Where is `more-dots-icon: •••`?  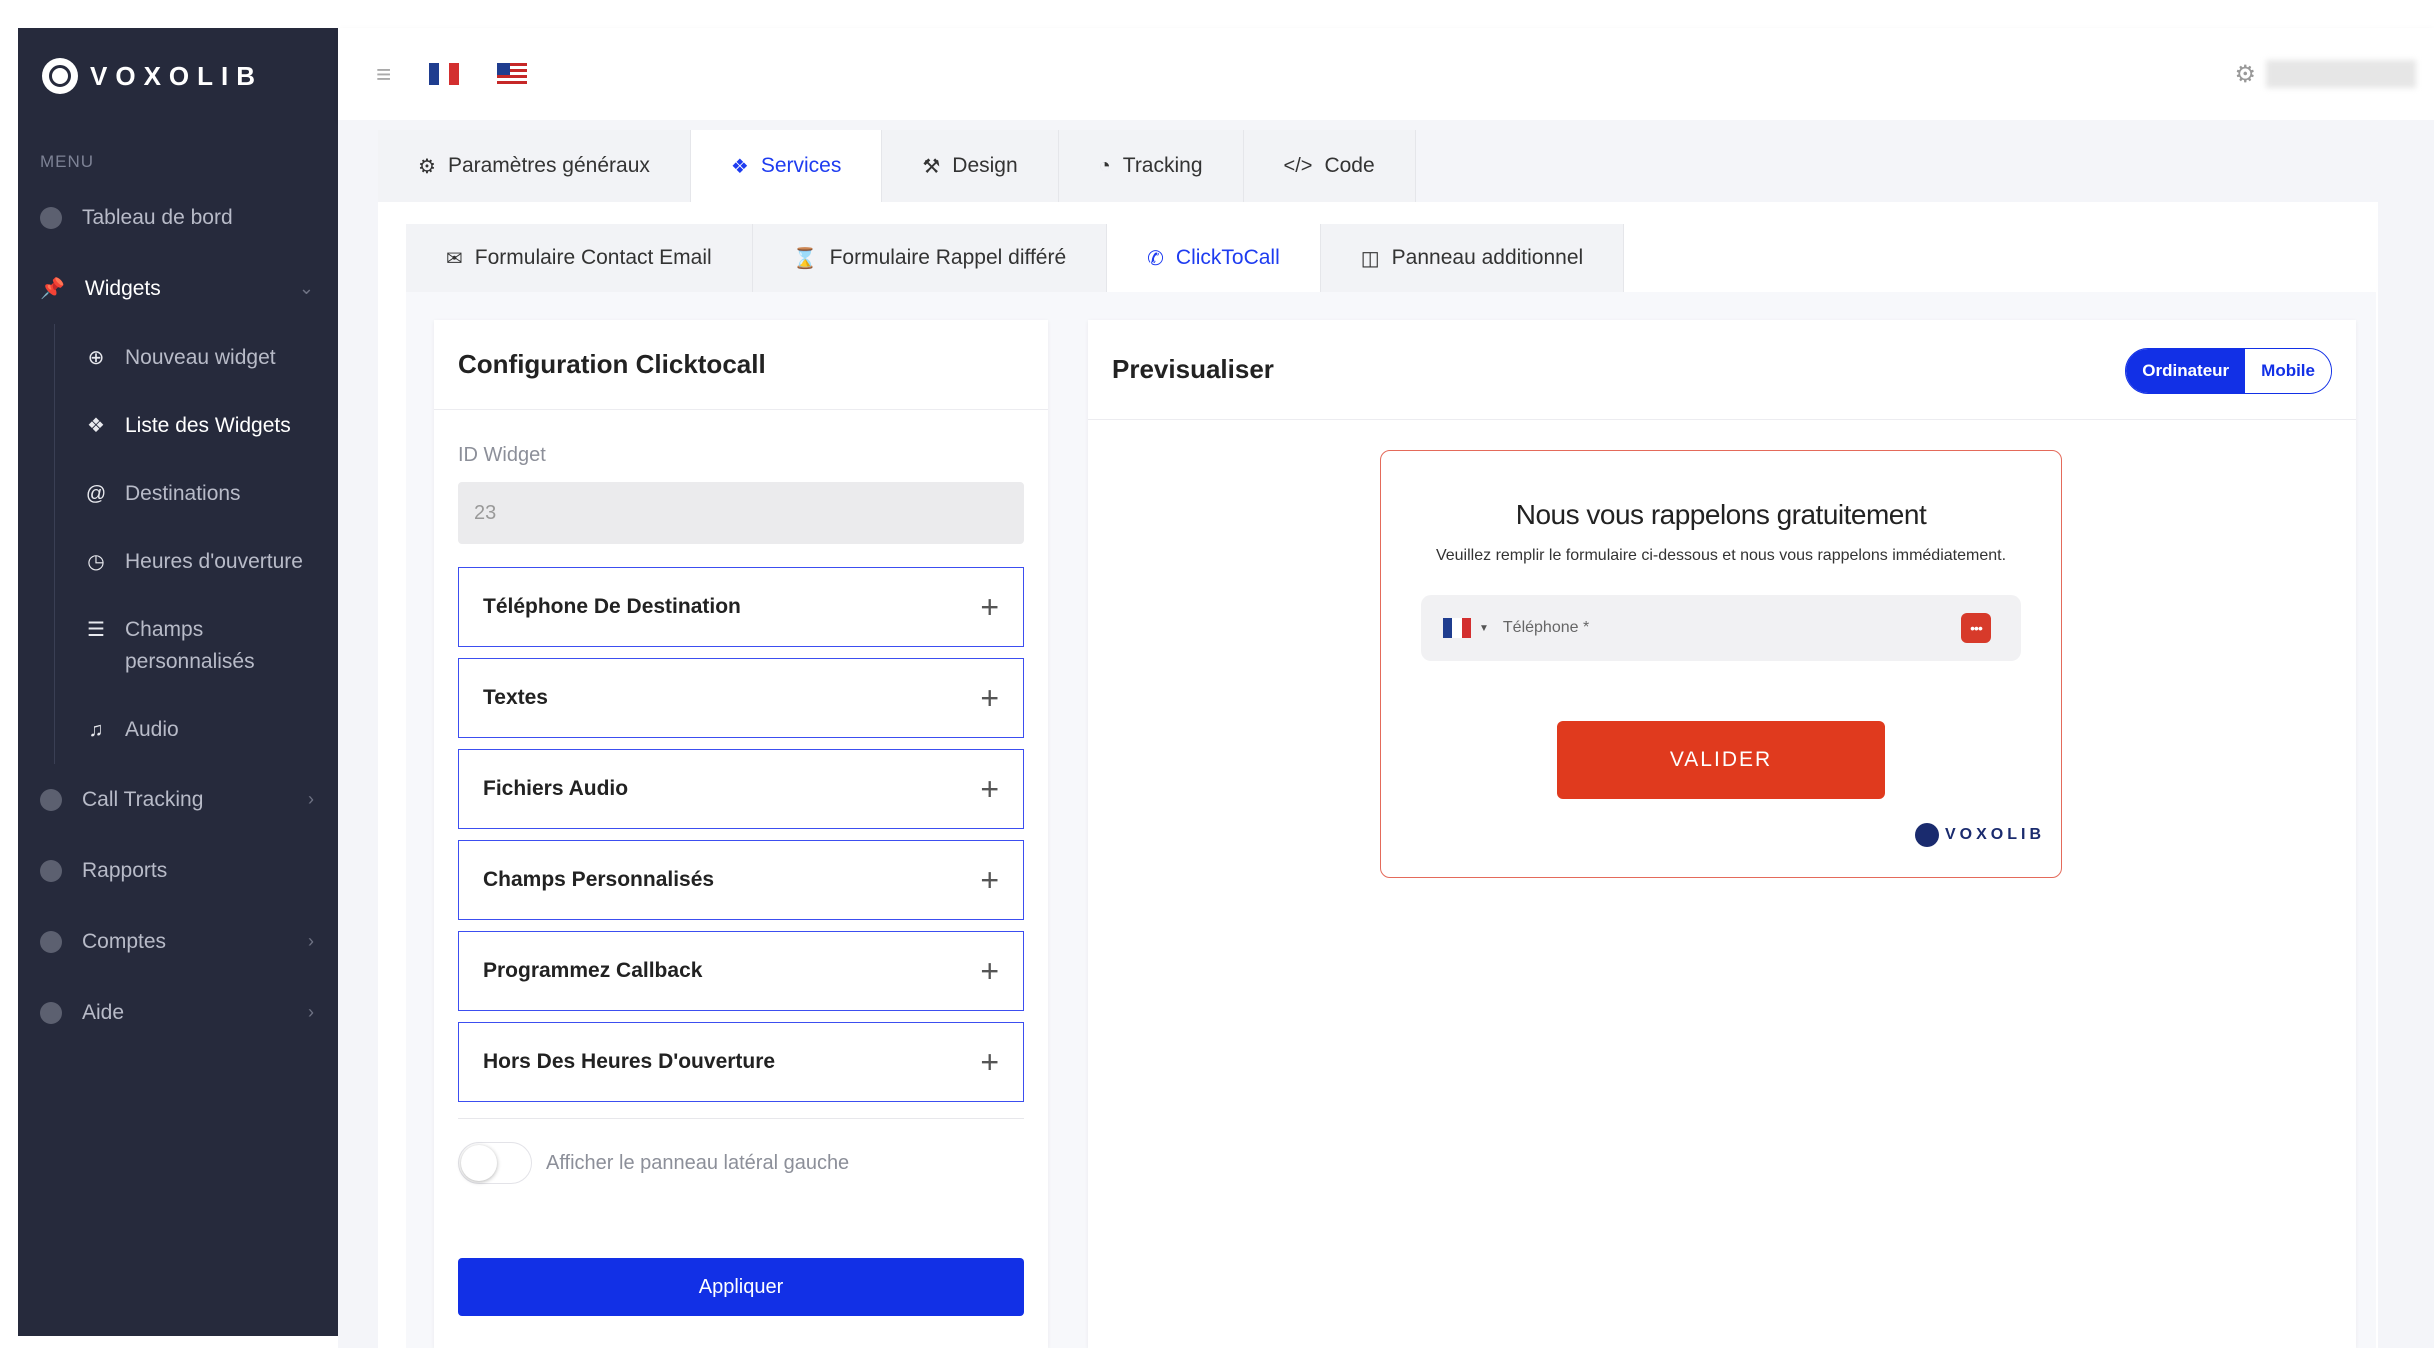 more-dots-icon: ••• is located at coordinates (1976, 628).